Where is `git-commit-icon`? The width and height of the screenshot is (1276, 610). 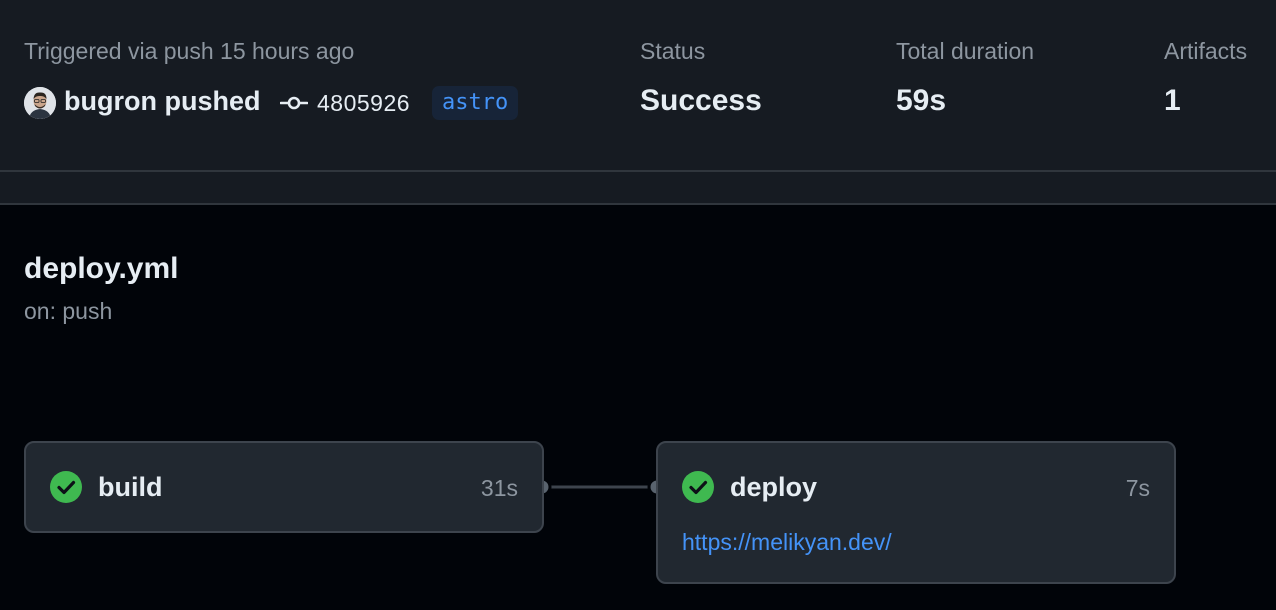 git-commit-icon is located at coordinates (294, 103).